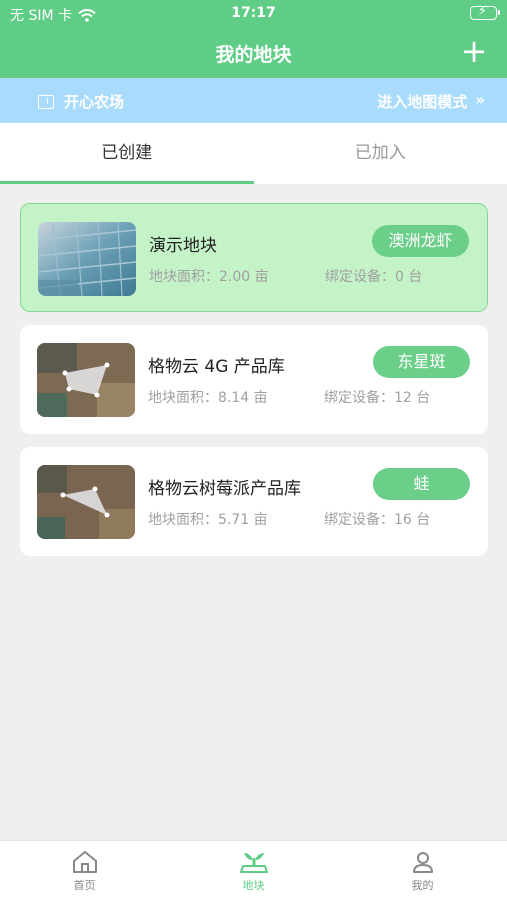  I want to click on plot-icon, so click(253, 863).